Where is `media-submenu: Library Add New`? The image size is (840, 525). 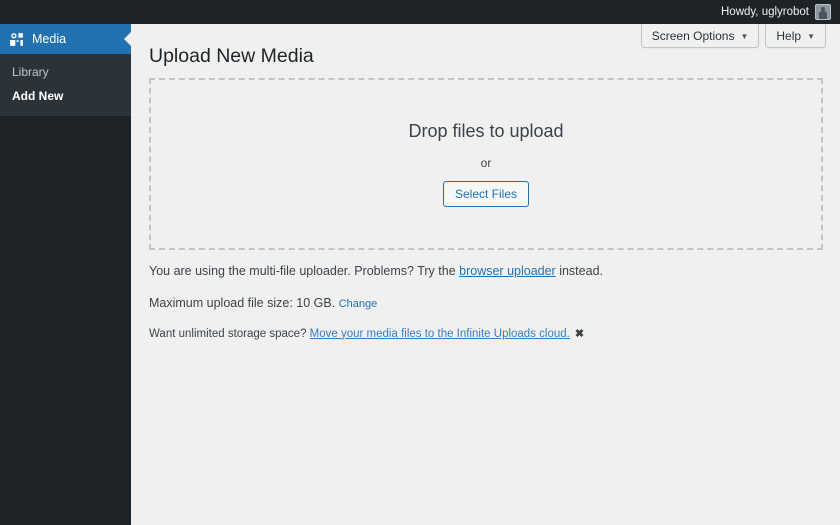
media-submenu: Library Add New is located at coordinates (65, 85).